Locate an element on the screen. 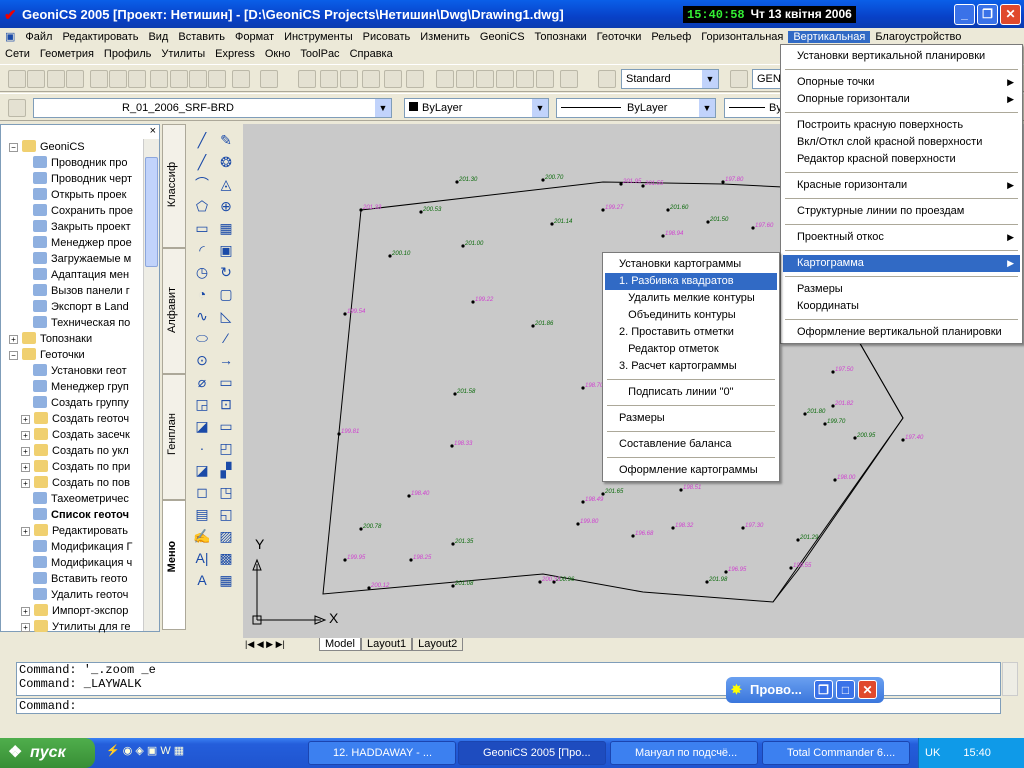  draw-tool-icon: ⁄ is located at coordinates (226, 338).